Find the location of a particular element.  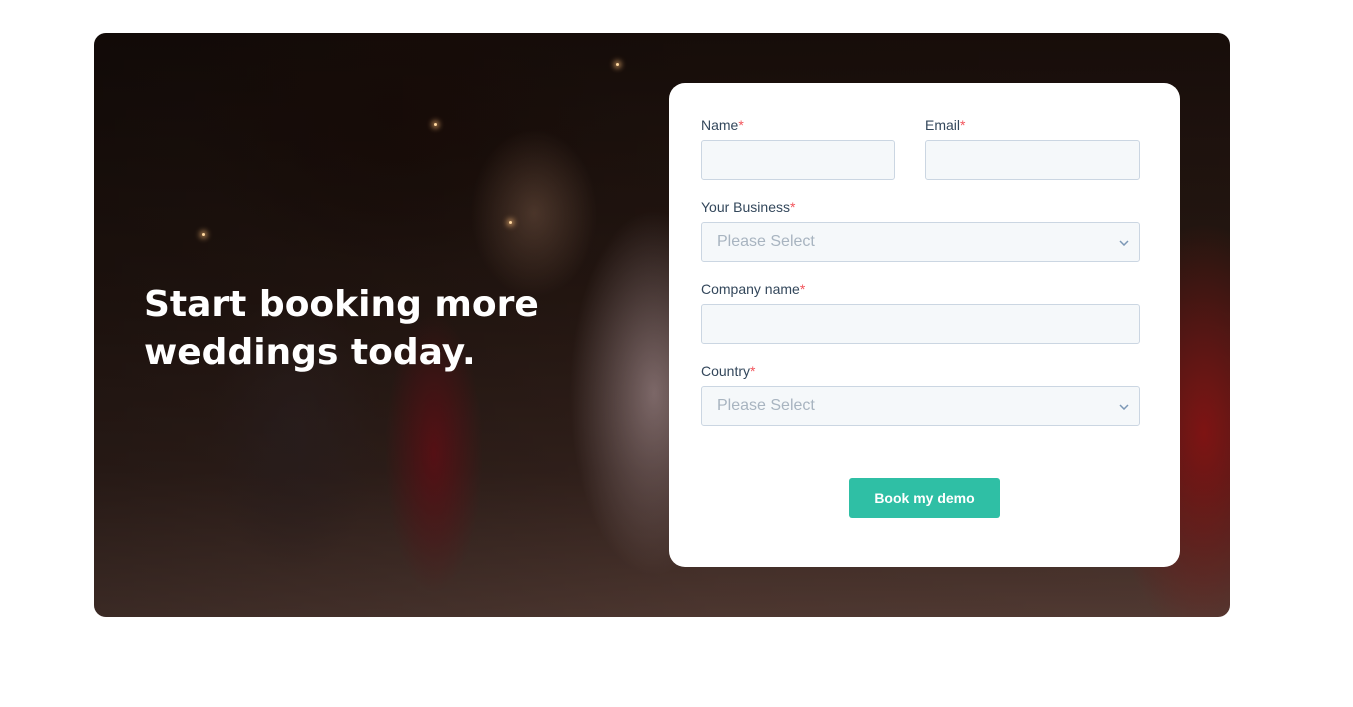

email-input is located at coordinates (1032, 160).